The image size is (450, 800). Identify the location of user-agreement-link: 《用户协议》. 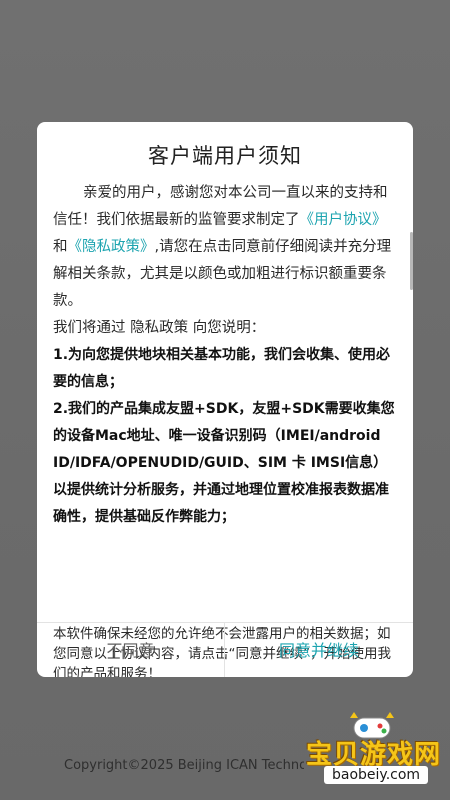
(343, 220).